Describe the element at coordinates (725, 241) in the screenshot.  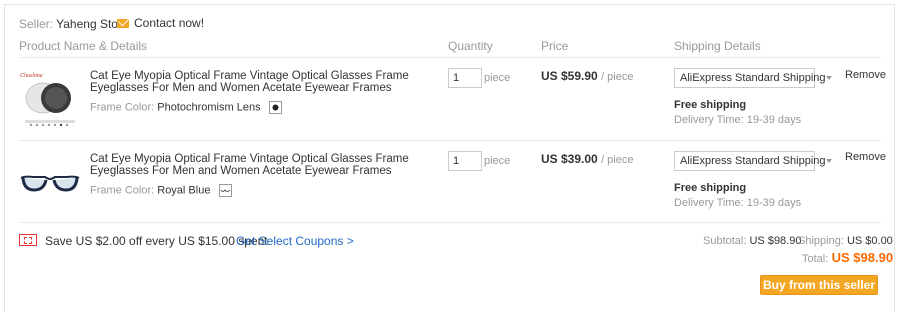
I see `subtotal-label: Subtotal:` at that location.